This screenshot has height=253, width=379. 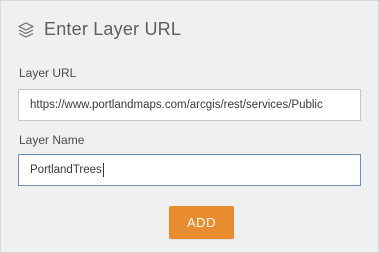 What do you see at coordinates (201, 222) in the screenshot?
I see `add-button: ADD` at bounding box center [201, 222].